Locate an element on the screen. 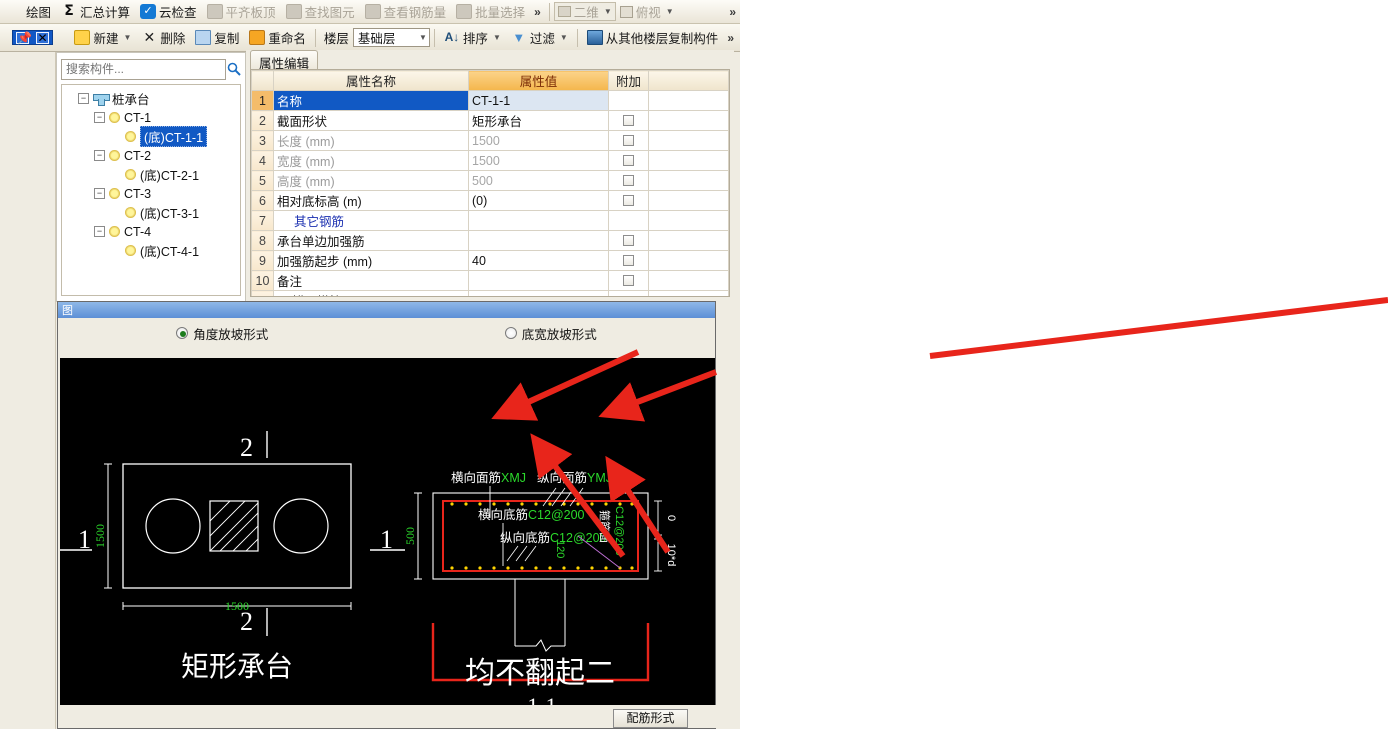 Image resolution: width=1388 pixels, height=729 pixels. table-row: 8 承台单边加强筋 is located at coordinates (490, 240).